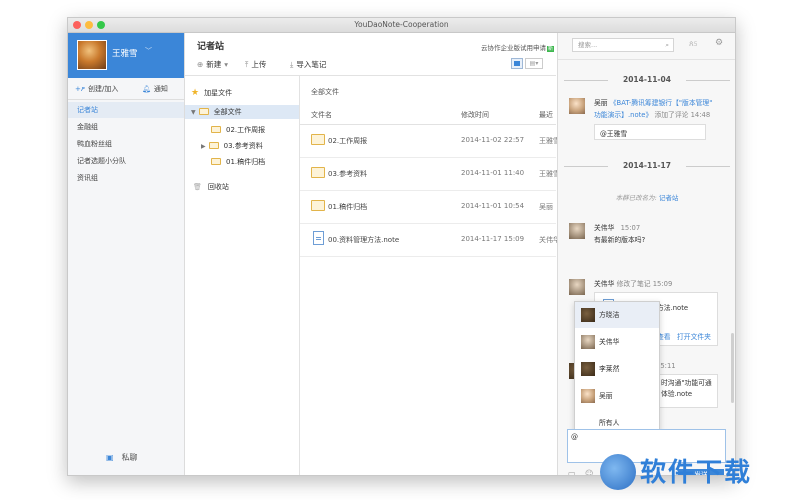 This screenshot has height=500, width=800. I want to click on table-row: 00.资料管理方法.note 2014-11-17 15:09 关伟华, so click(430, 240).